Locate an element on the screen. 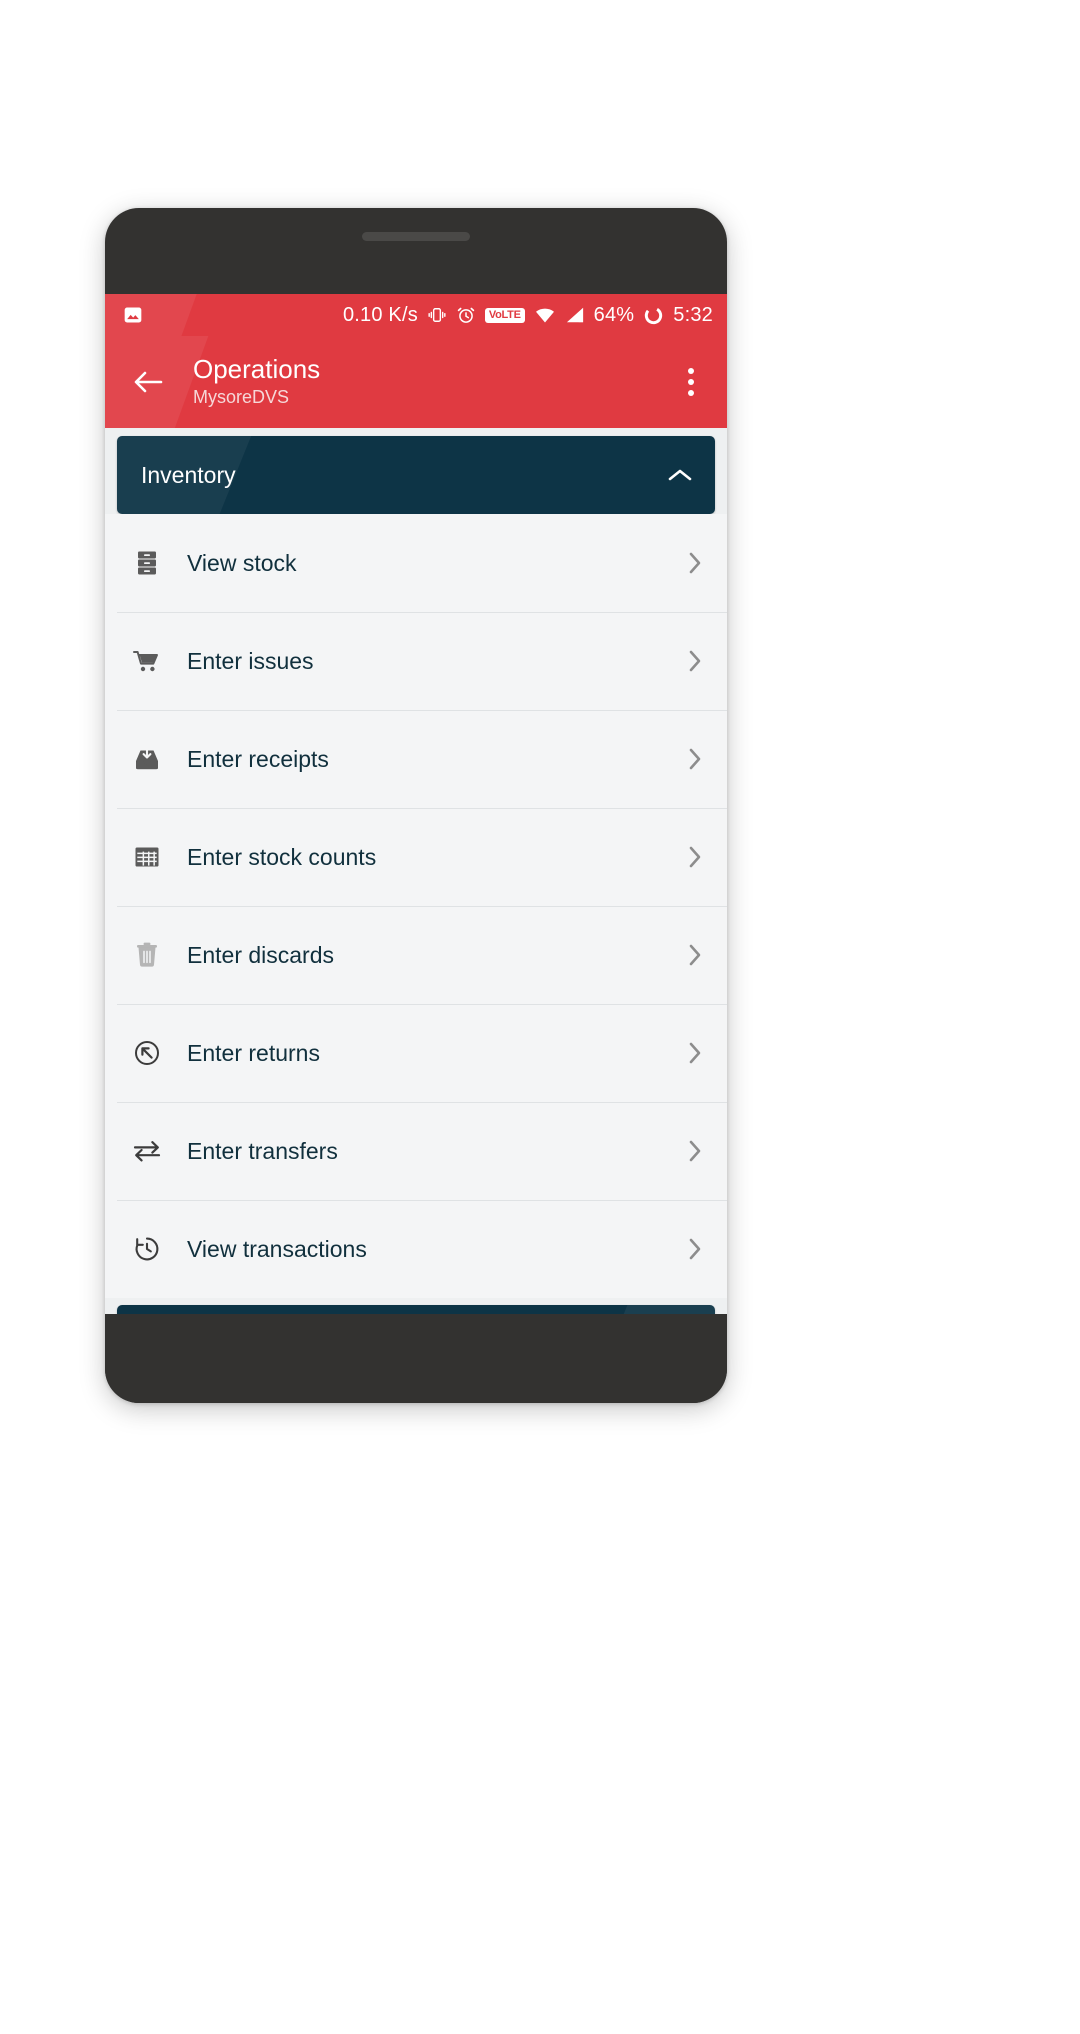  battery-percent-text: 64% is located at coordinates (614, 314).